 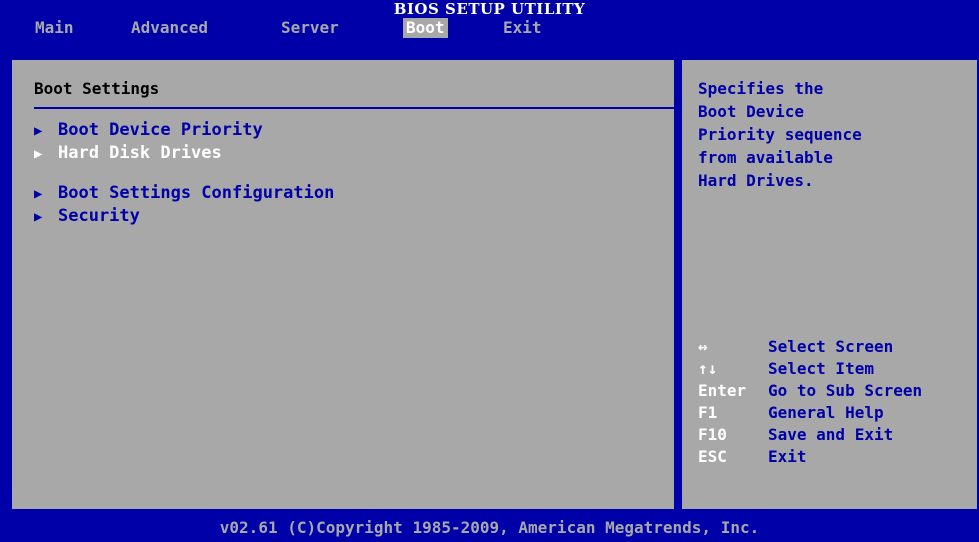 I want to click on key-name: ESC, so click(x=712, y=456).